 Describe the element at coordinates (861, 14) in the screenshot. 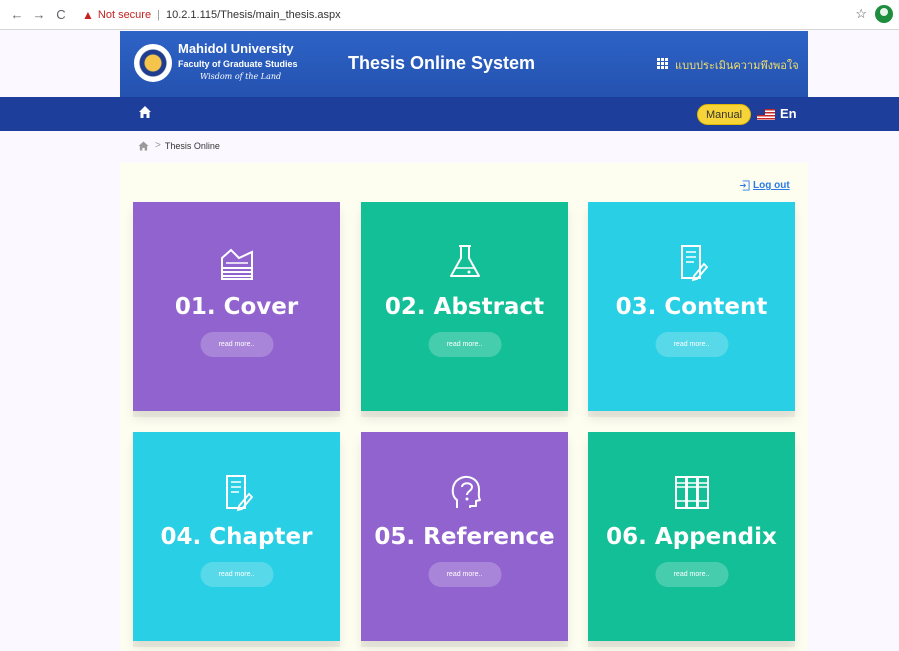

I see `bookmark-star-icon: ☆` at that location.